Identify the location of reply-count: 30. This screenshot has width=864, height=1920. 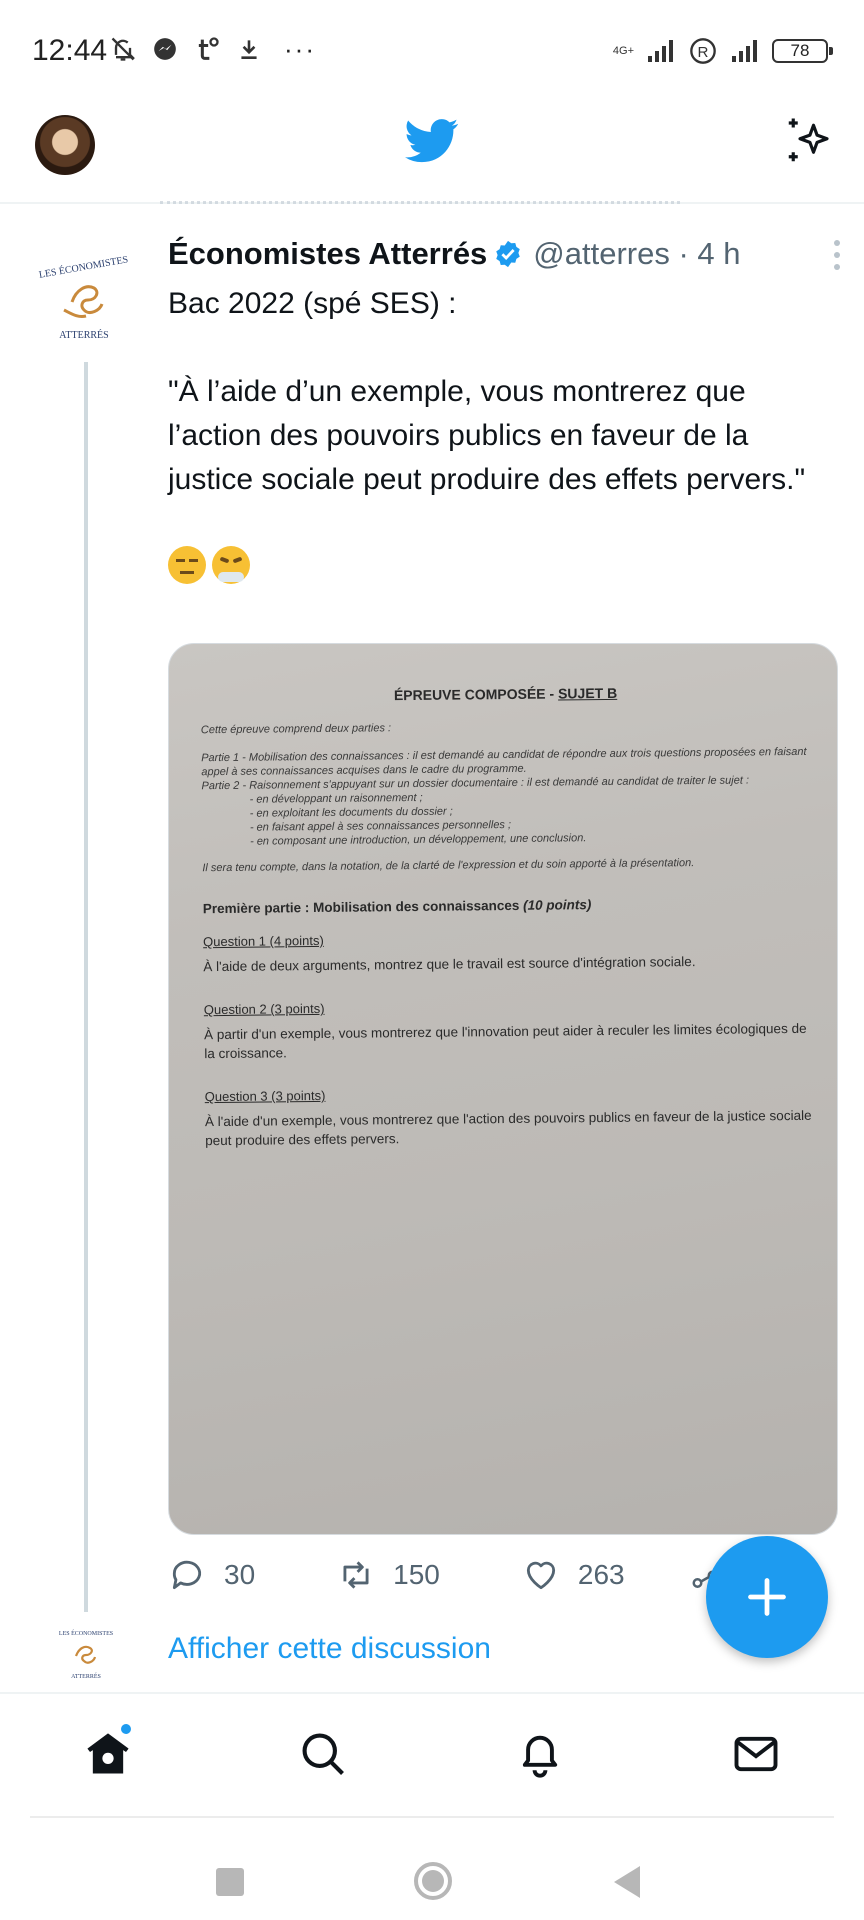
(240, 1574).